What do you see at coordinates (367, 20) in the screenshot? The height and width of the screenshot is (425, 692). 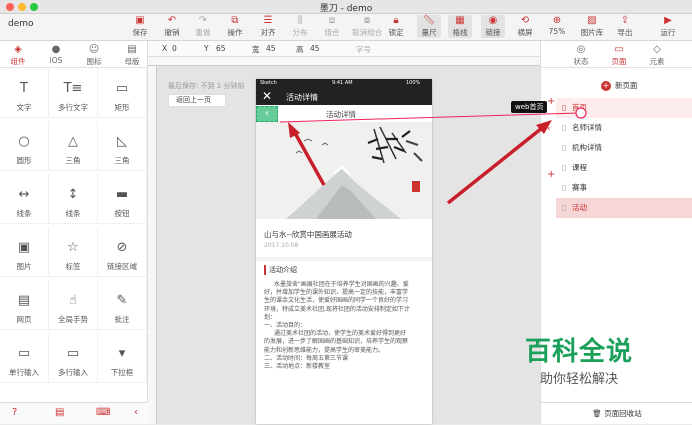 I see `ungroup-icon: ⧇` at bounding box center [367, 20].